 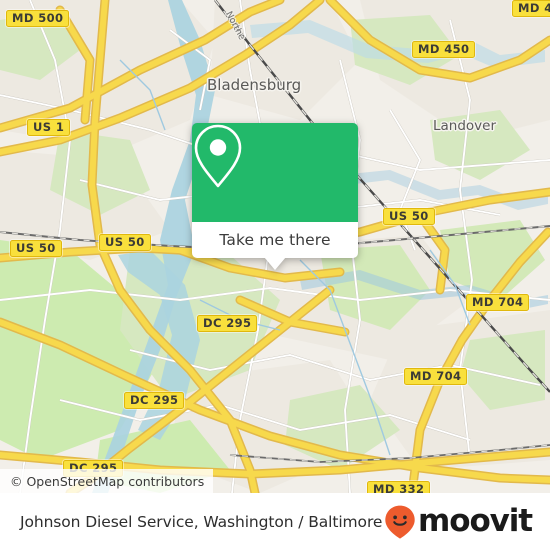 What do you see at coordinates (275, 263) in the screenshot?
I see `popup-tail` at bounding box center [275, 263].